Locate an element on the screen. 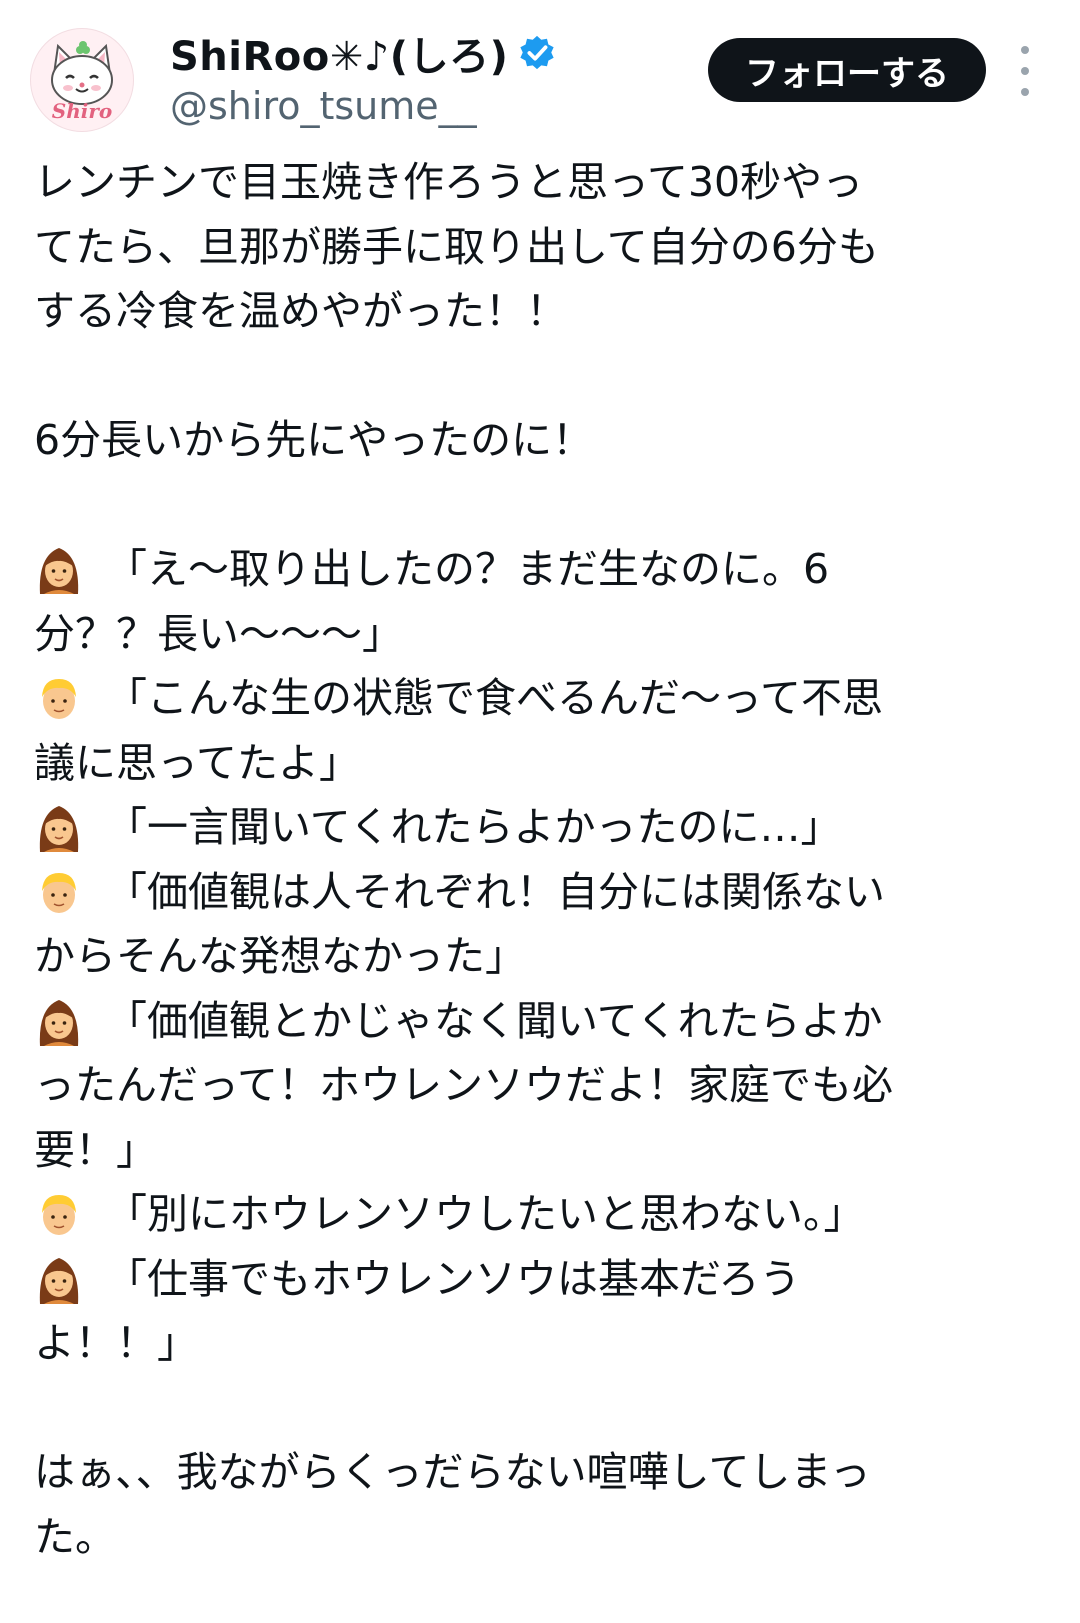  tweet-line-text: 「別にホウレンソウしたいと思わない。」 is located at coordinates (485, 1214).